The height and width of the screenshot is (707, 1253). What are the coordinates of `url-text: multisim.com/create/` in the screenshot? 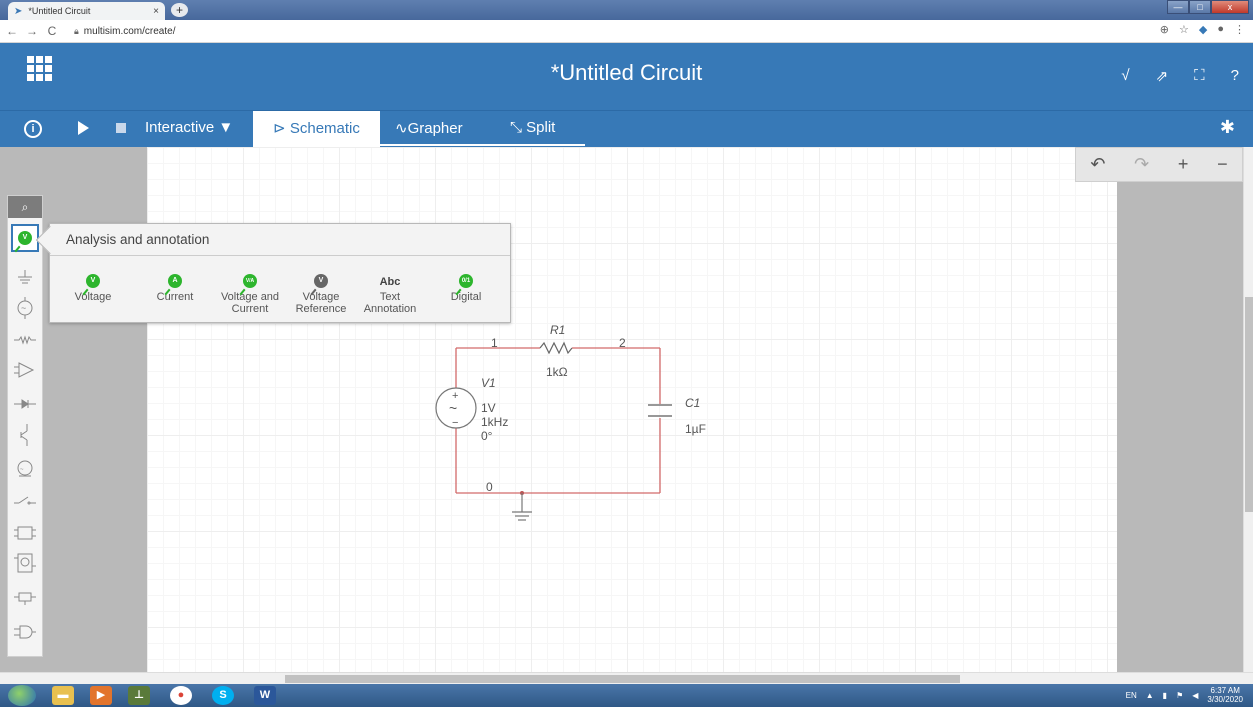 It's located at (129, 31).